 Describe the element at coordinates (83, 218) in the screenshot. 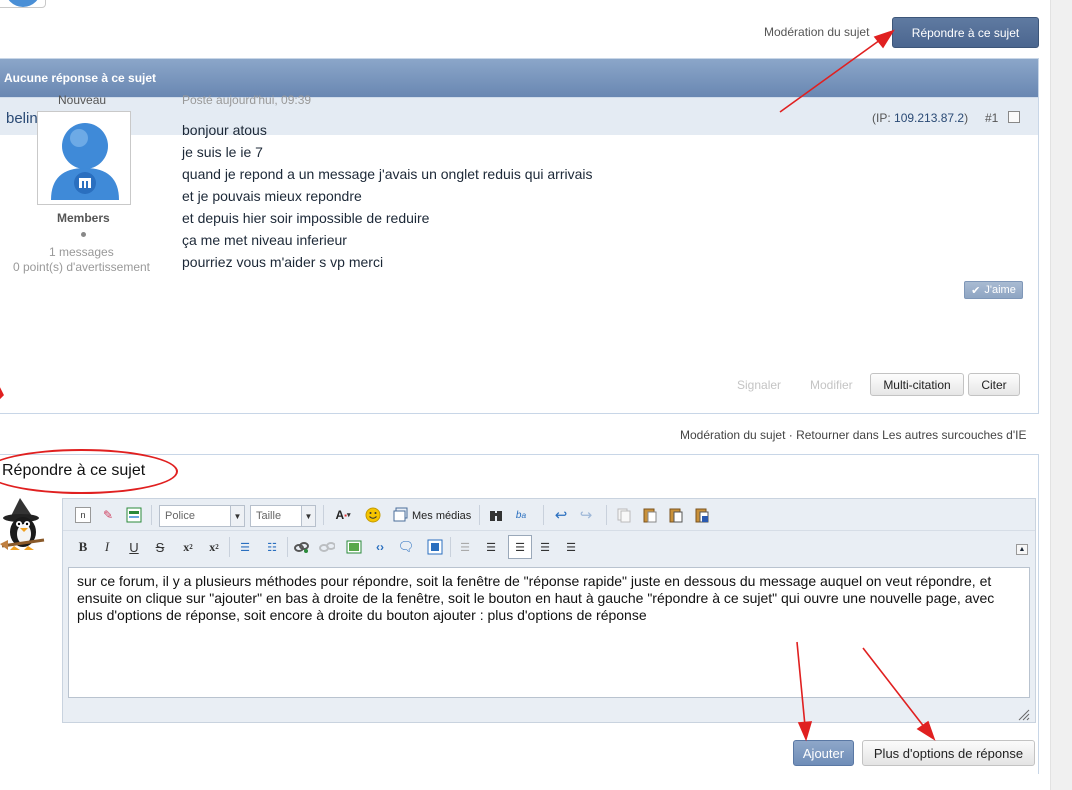

I see `user-group: Members` at that location.